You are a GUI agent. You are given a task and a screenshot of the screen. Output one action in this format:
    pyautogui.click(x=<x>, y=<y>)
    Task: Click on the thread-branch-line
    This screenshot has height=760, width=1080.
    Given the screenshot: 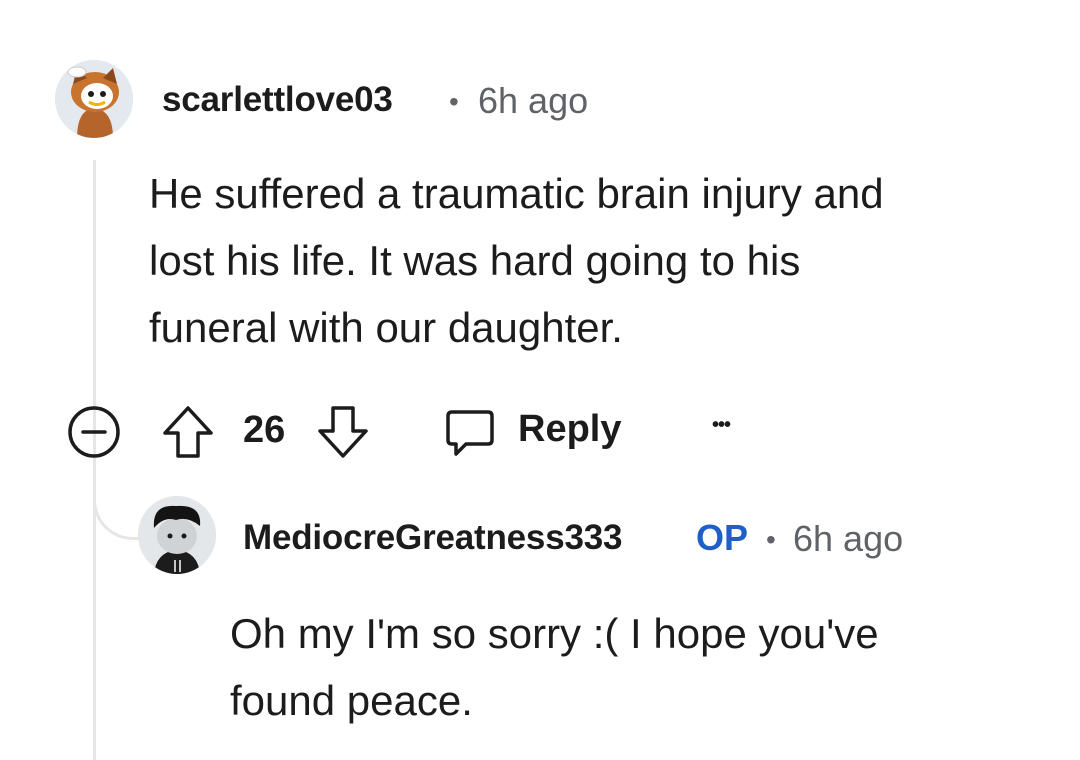 What is the action you would take?
    pyautogui.click(x=118, y=505)
    